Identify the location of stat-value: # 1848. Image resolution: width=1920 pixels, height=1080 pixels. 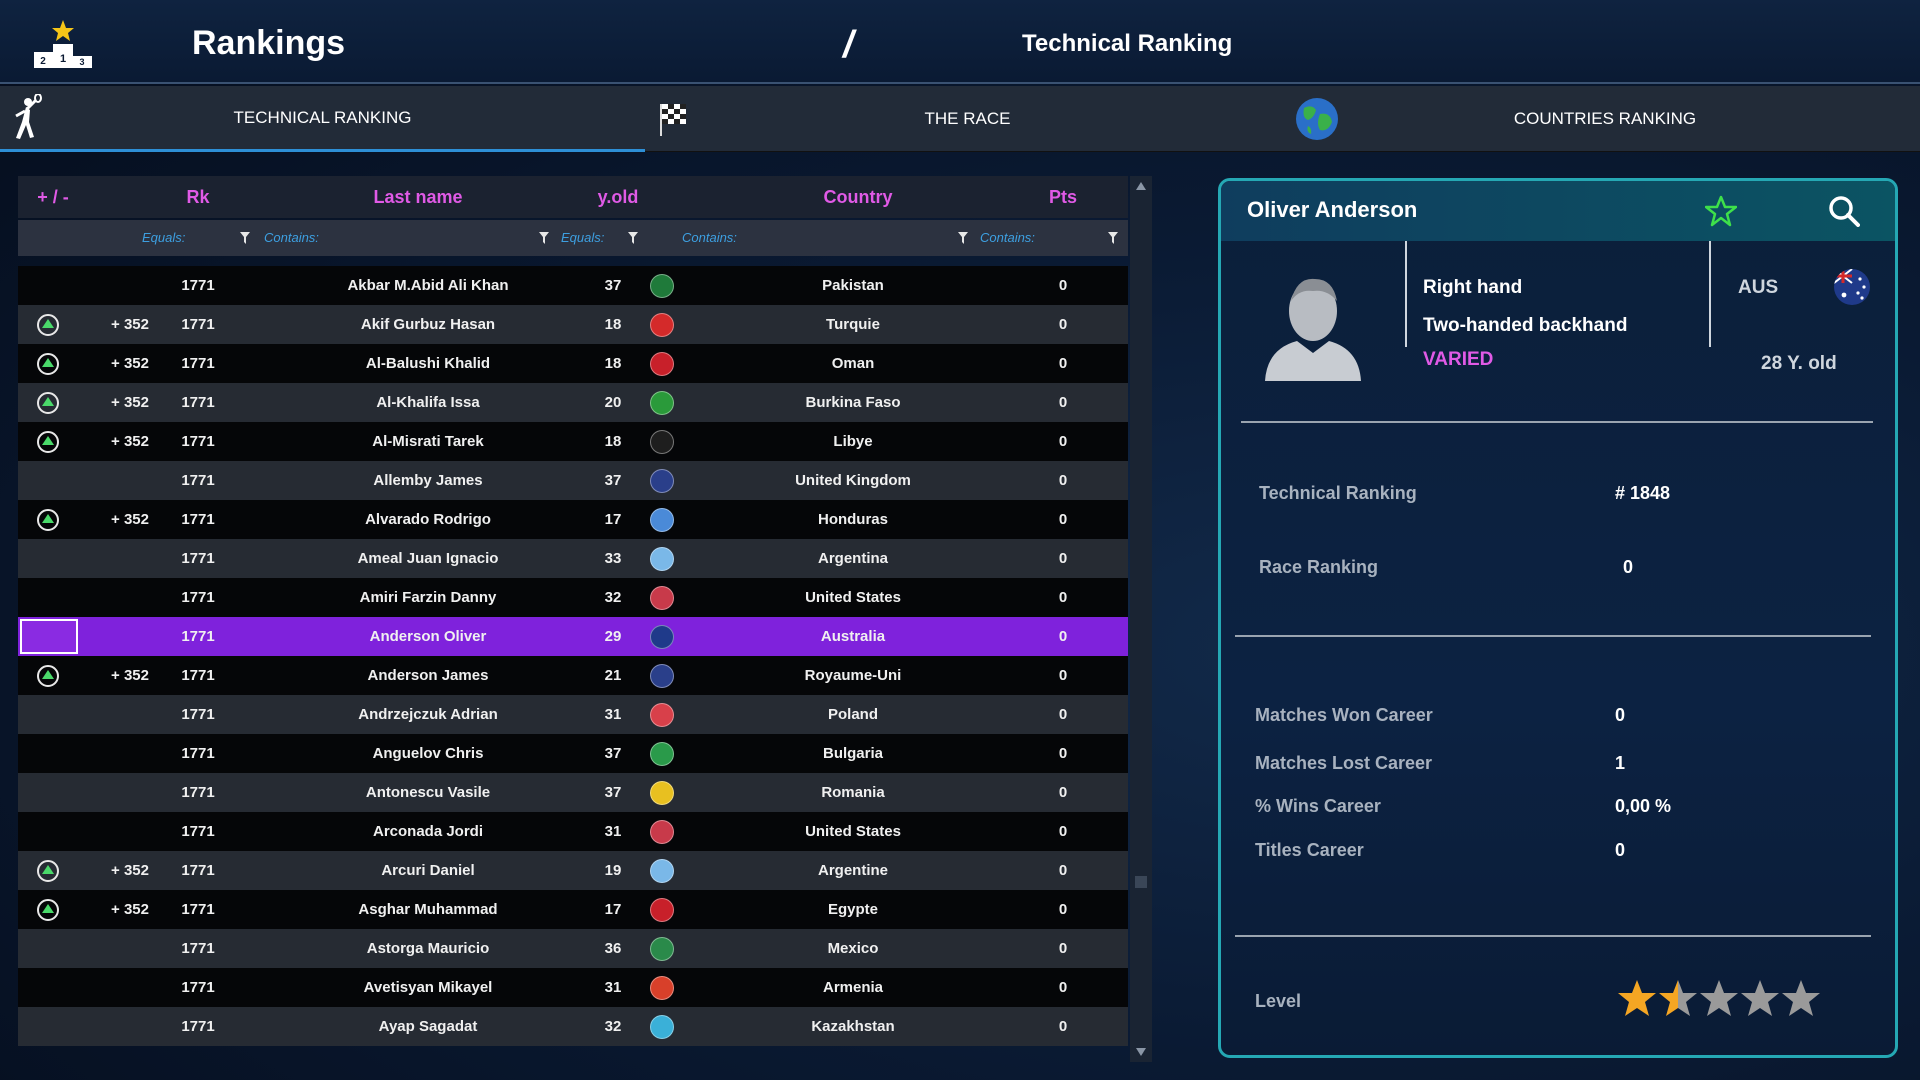
(1643, 493).